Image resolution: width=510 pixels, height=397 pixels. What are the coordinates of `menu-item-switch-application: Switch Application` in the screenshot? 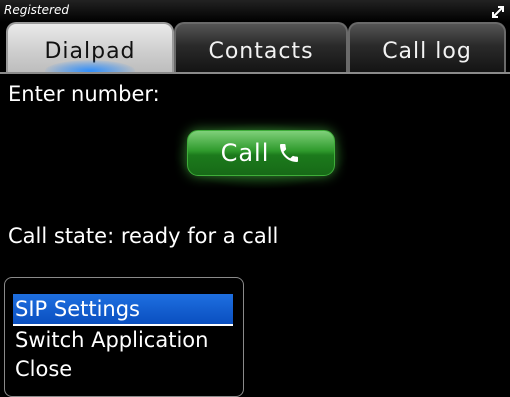 It's located at (123, 340).